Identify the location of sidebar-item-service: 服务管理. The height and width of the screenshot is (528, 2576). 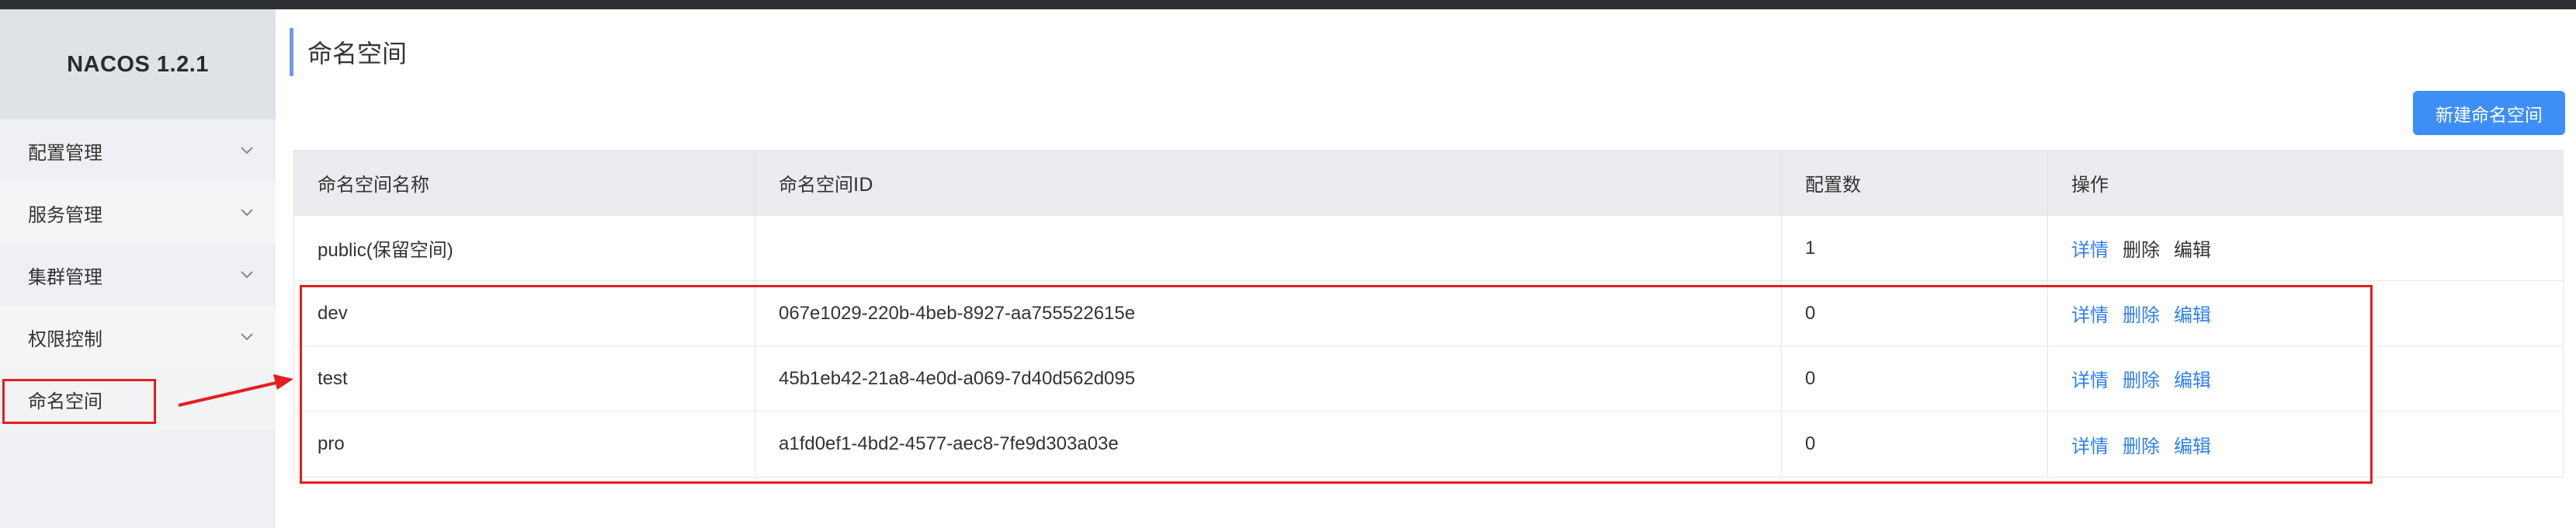
(138, 213).